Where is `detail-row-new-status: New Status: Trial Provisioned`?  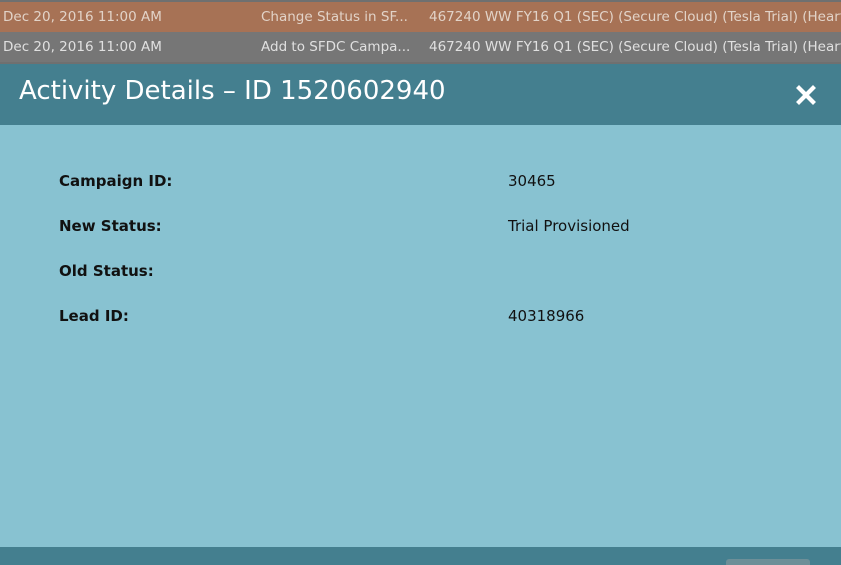
detail-row-new-status: New Status: Trial Provisioned is located at coordinates (420, 226).